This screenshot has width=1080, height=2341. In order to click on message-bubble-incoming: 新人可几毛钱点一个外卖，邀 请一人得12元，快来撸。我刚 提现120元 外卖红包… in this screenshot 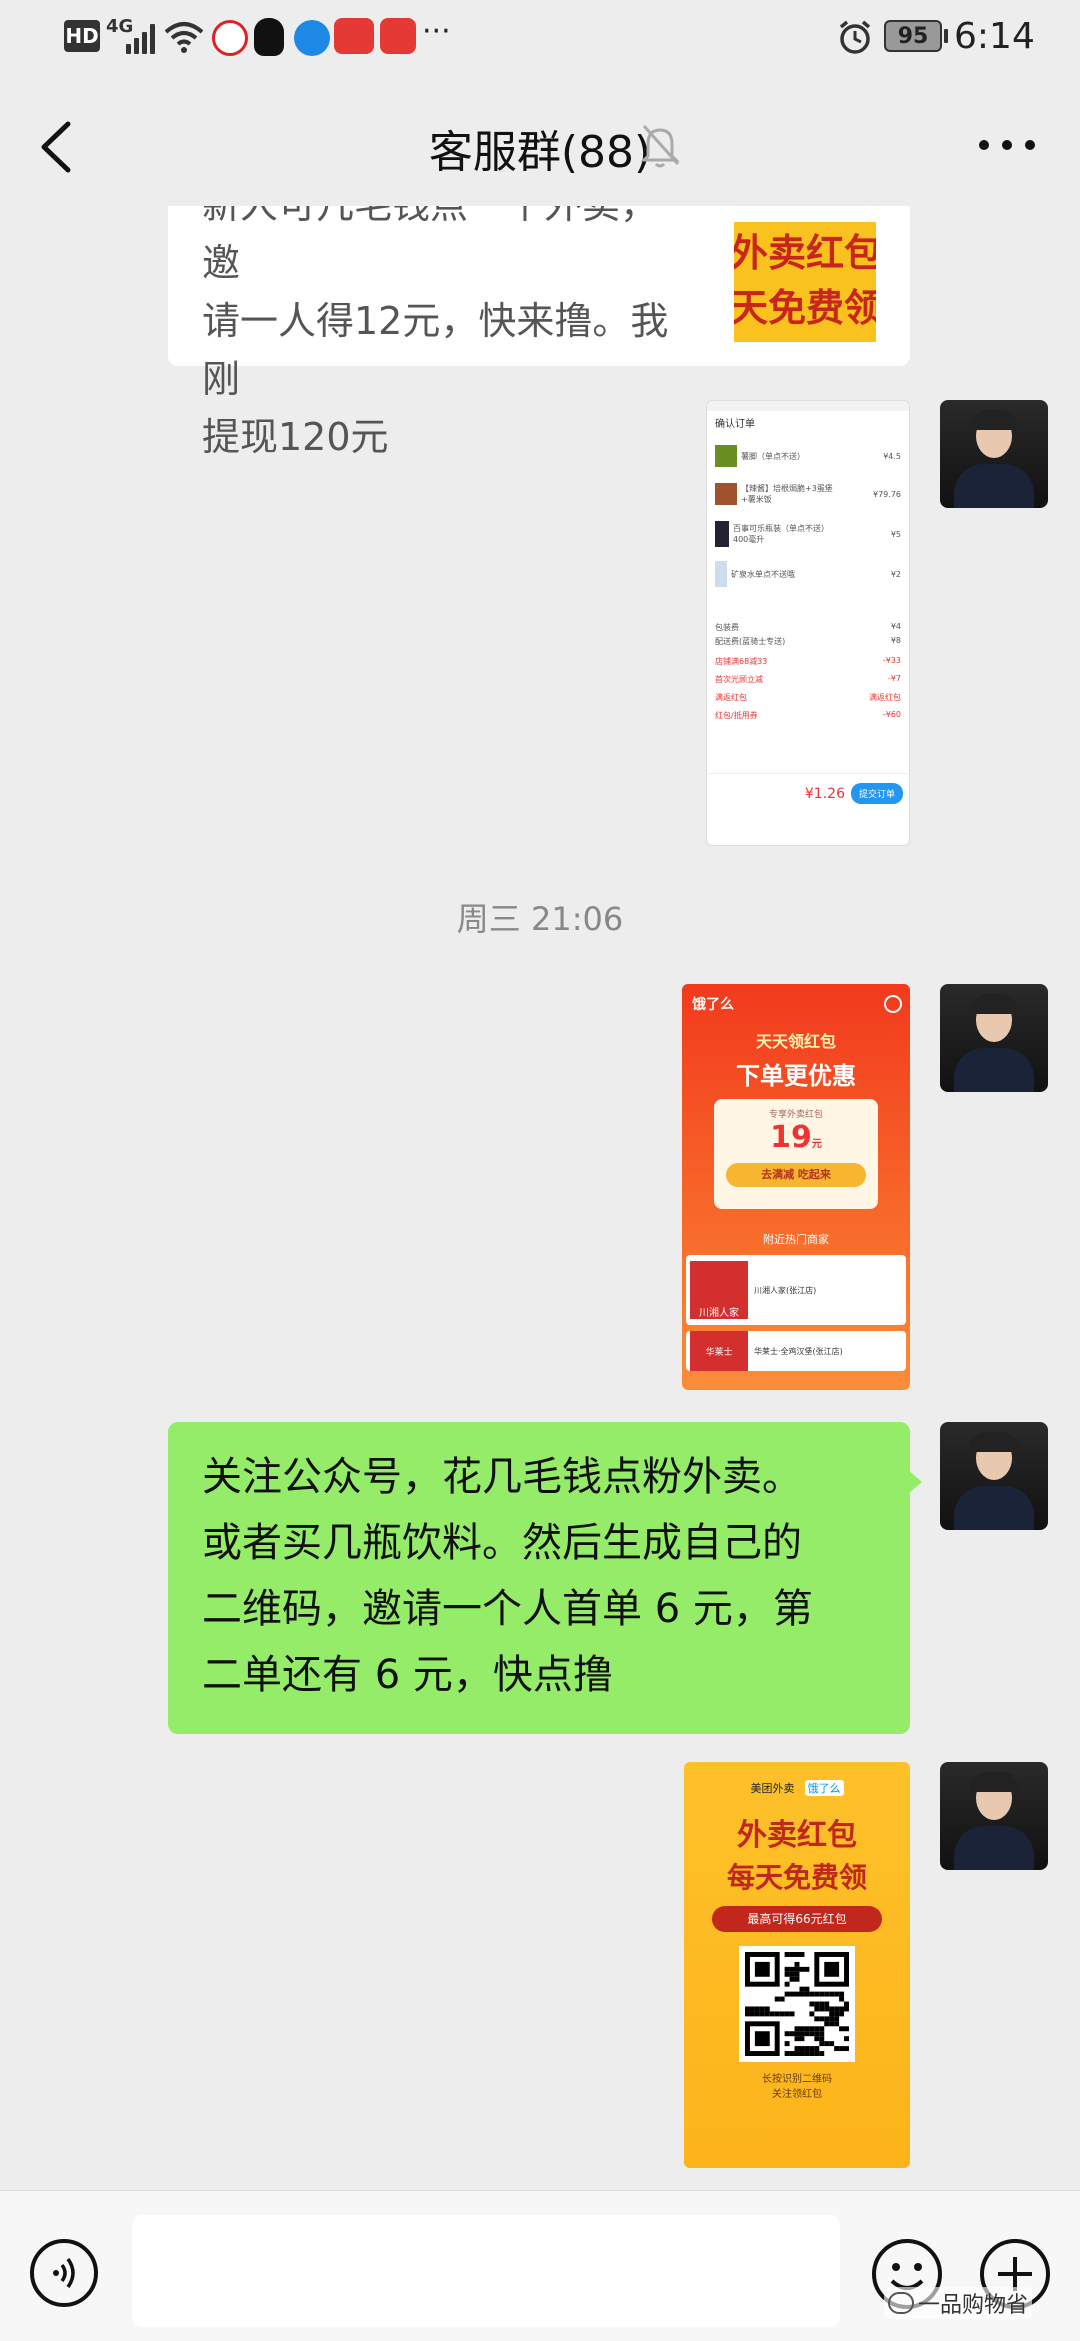, I will do `click(539, 332)`.